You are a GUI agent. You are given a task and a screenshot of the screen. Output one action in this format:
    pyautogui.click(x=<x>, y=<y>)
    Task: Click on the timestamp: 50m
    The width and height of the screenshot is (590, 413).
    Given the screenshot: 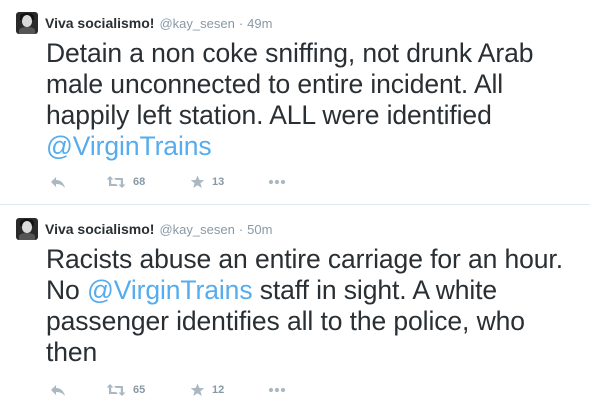 What is the action you would take?
    pyautogui.click(x=259, y=229)
    